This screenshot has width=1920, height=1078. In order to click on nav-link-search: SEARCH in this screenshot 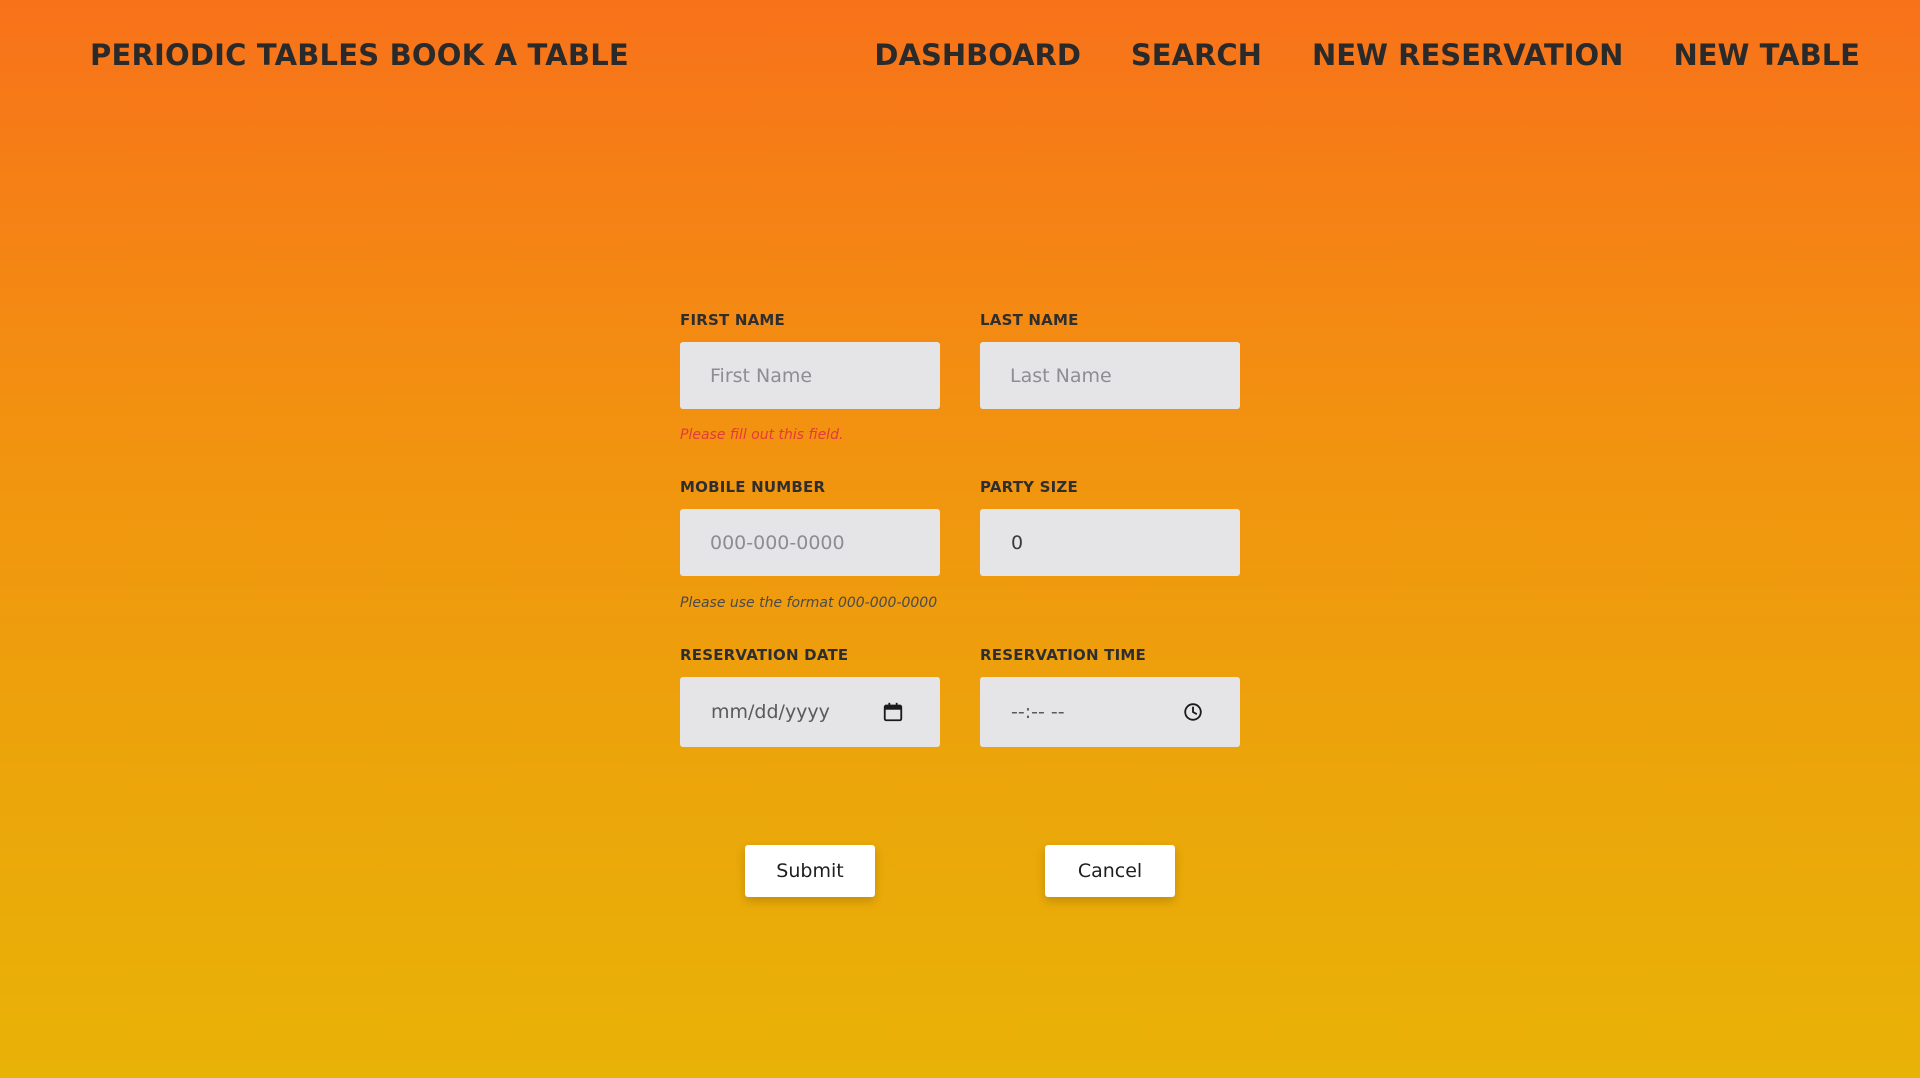, I will do `click(1196, 55)`.